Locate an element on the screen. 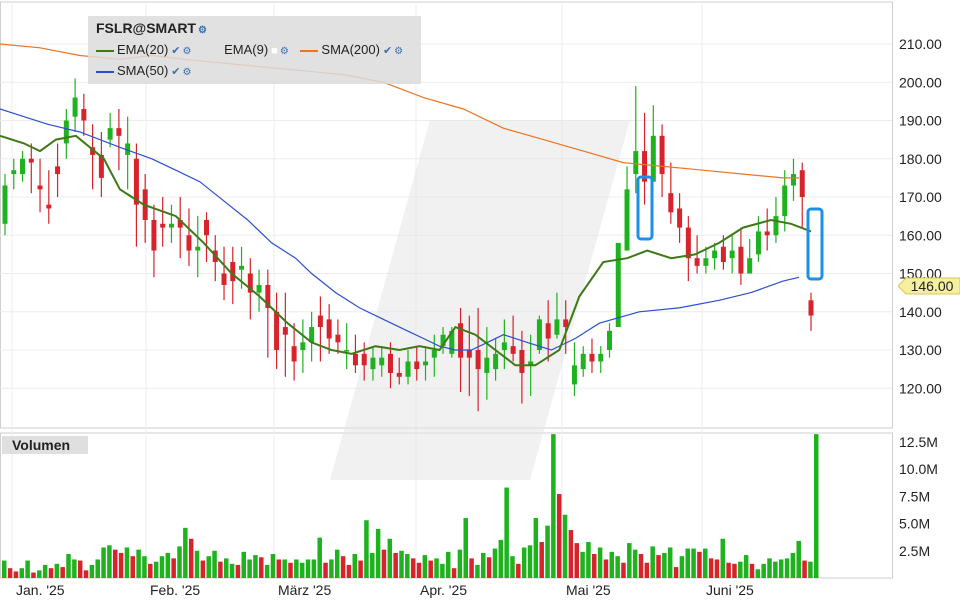 The width and height of the screenshot is (960, 600). volume-tick-label: 7.5M is located at coordinates (914, 496).